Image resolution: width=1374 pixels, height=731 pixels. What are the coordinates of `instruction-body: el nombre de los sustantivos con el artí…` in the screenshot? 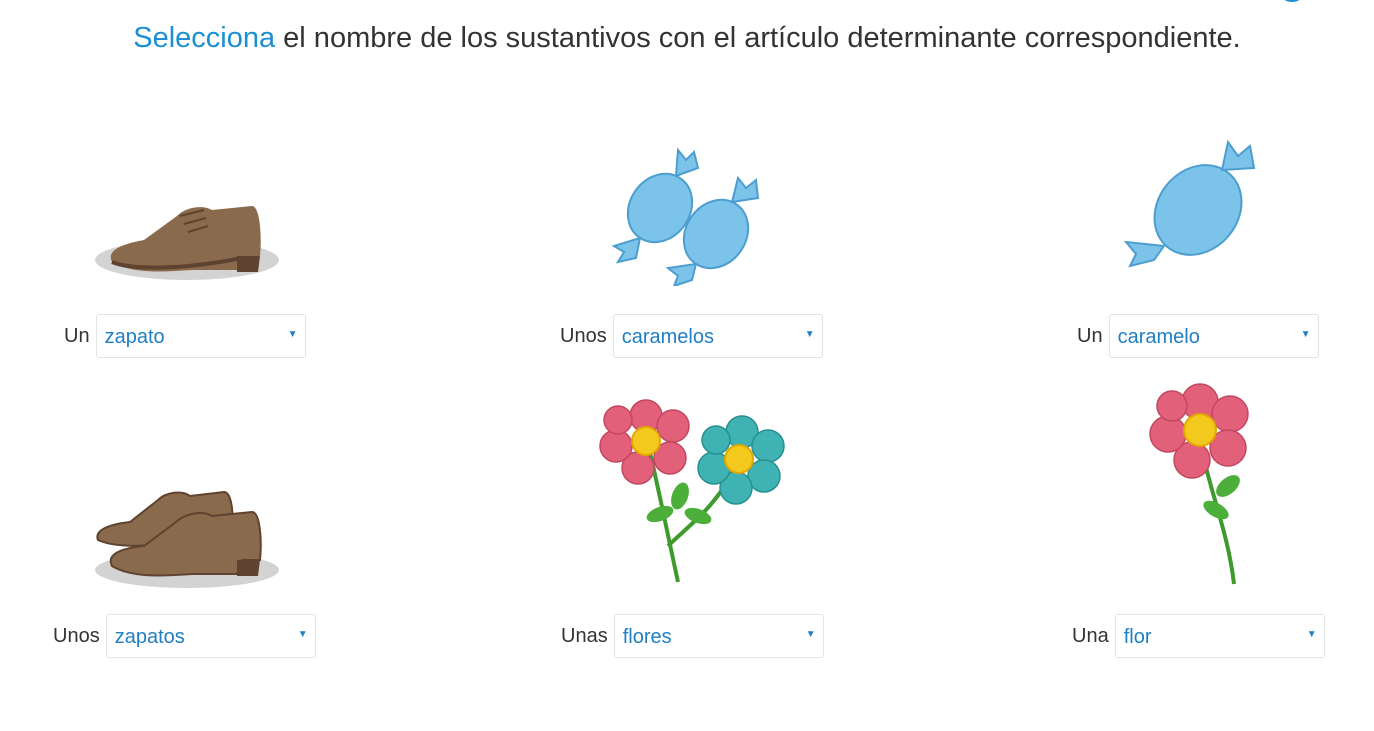 It's located at (758, 38).